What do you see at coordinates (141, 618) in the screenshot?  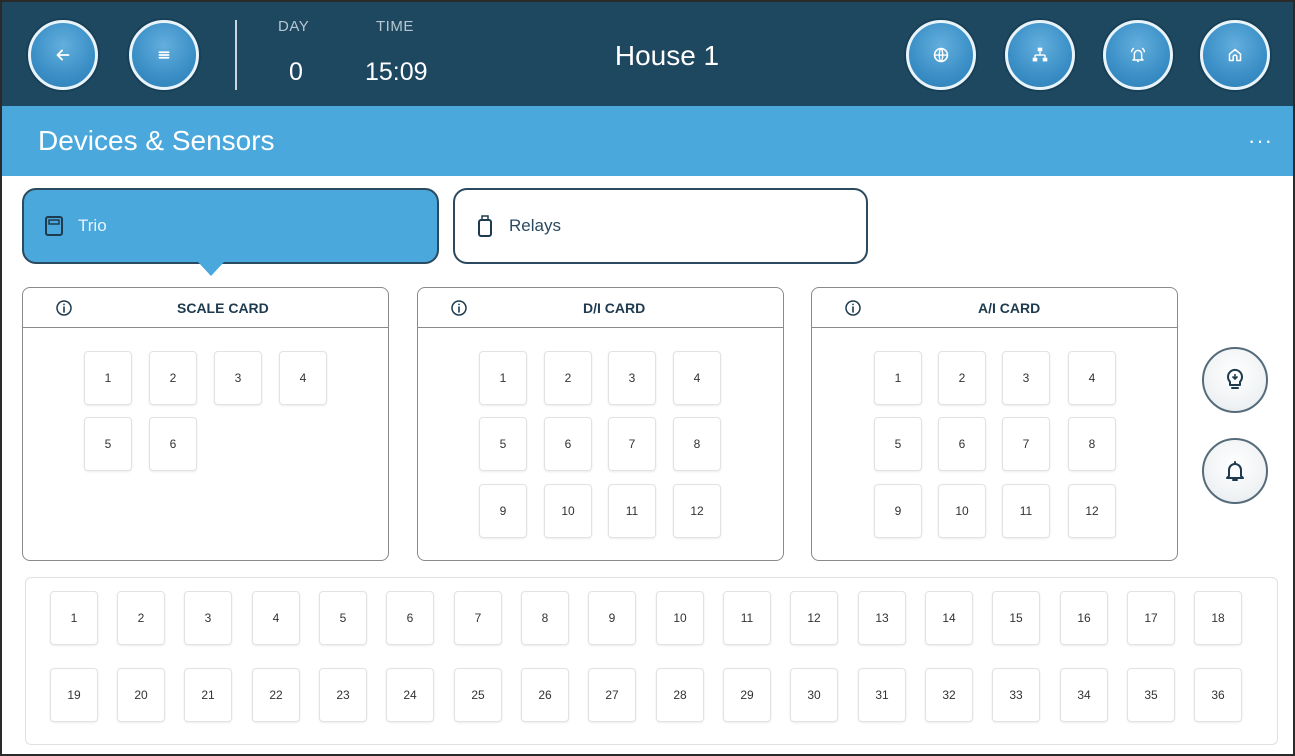 I see `relay-slot: 2` at bounding box center [141, 618].